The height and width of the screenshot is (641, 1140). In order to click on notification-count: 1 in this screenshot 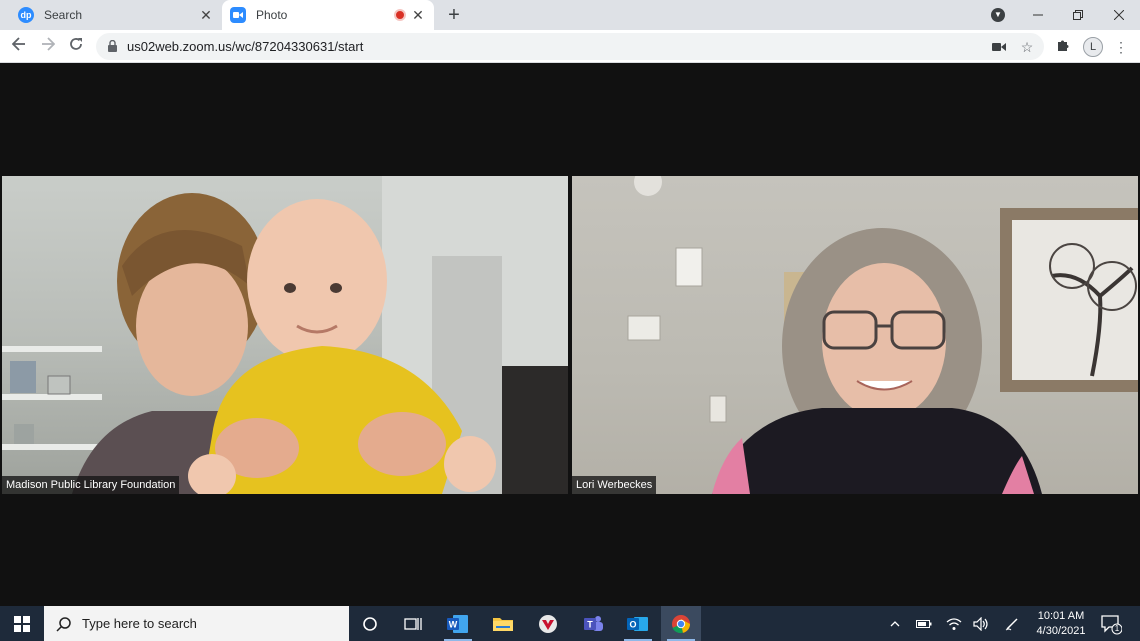, I will do `click(1117, 628)`.